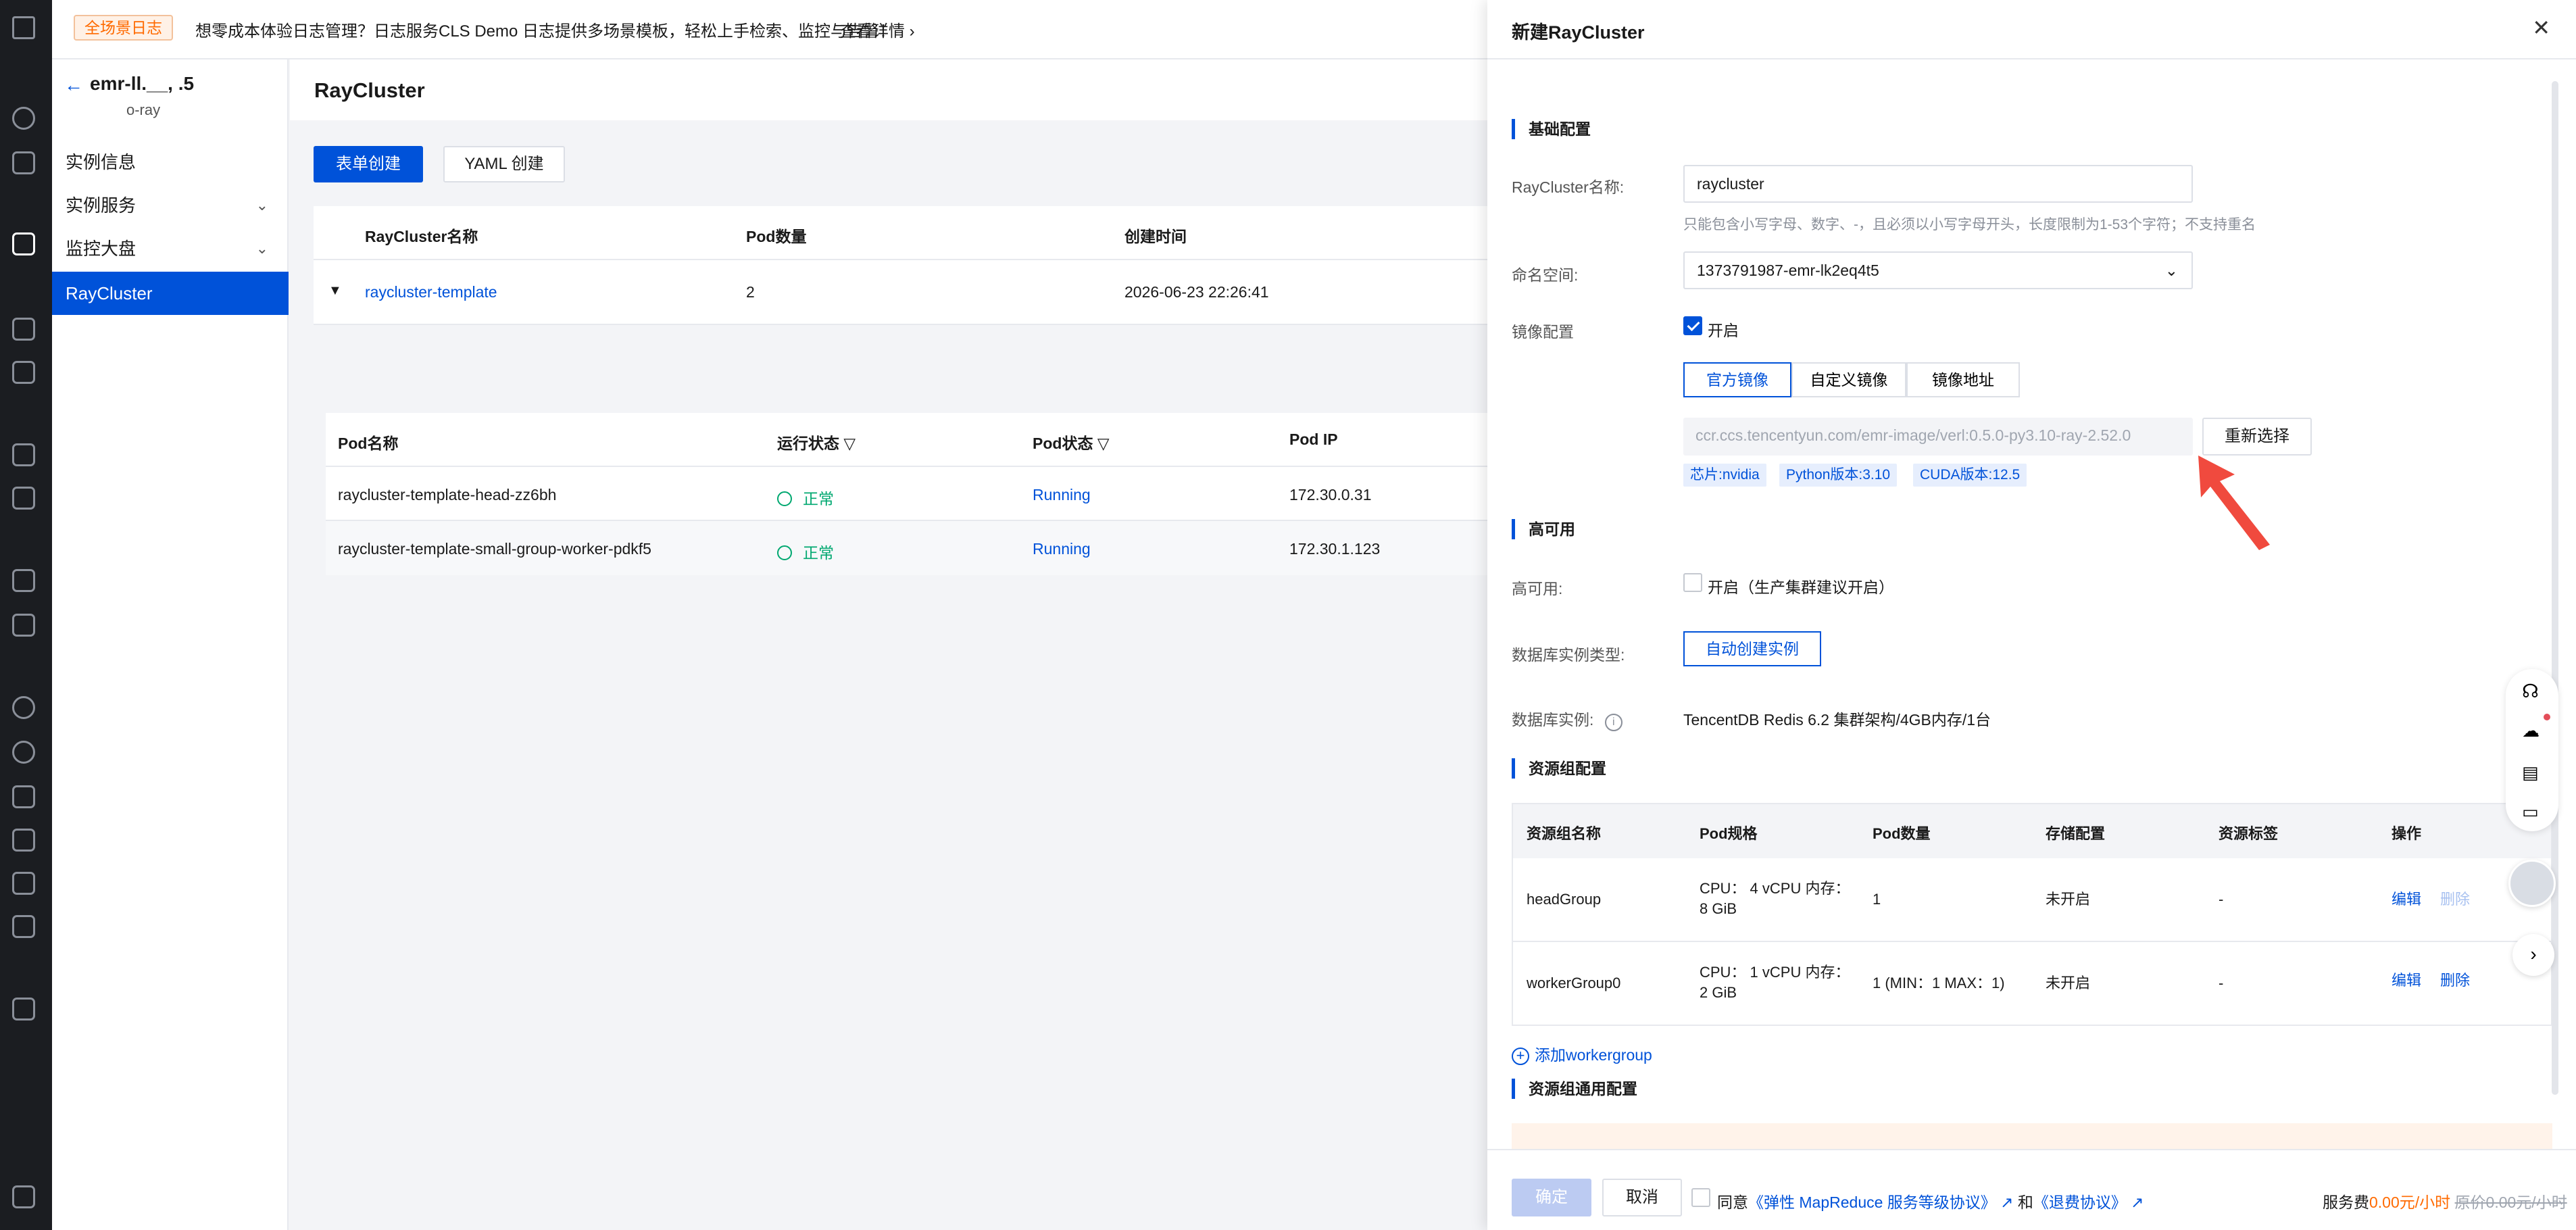 This screenshot has height=1230, width=2576. I want to click on book-icon: ▤, so click(2531, 772).